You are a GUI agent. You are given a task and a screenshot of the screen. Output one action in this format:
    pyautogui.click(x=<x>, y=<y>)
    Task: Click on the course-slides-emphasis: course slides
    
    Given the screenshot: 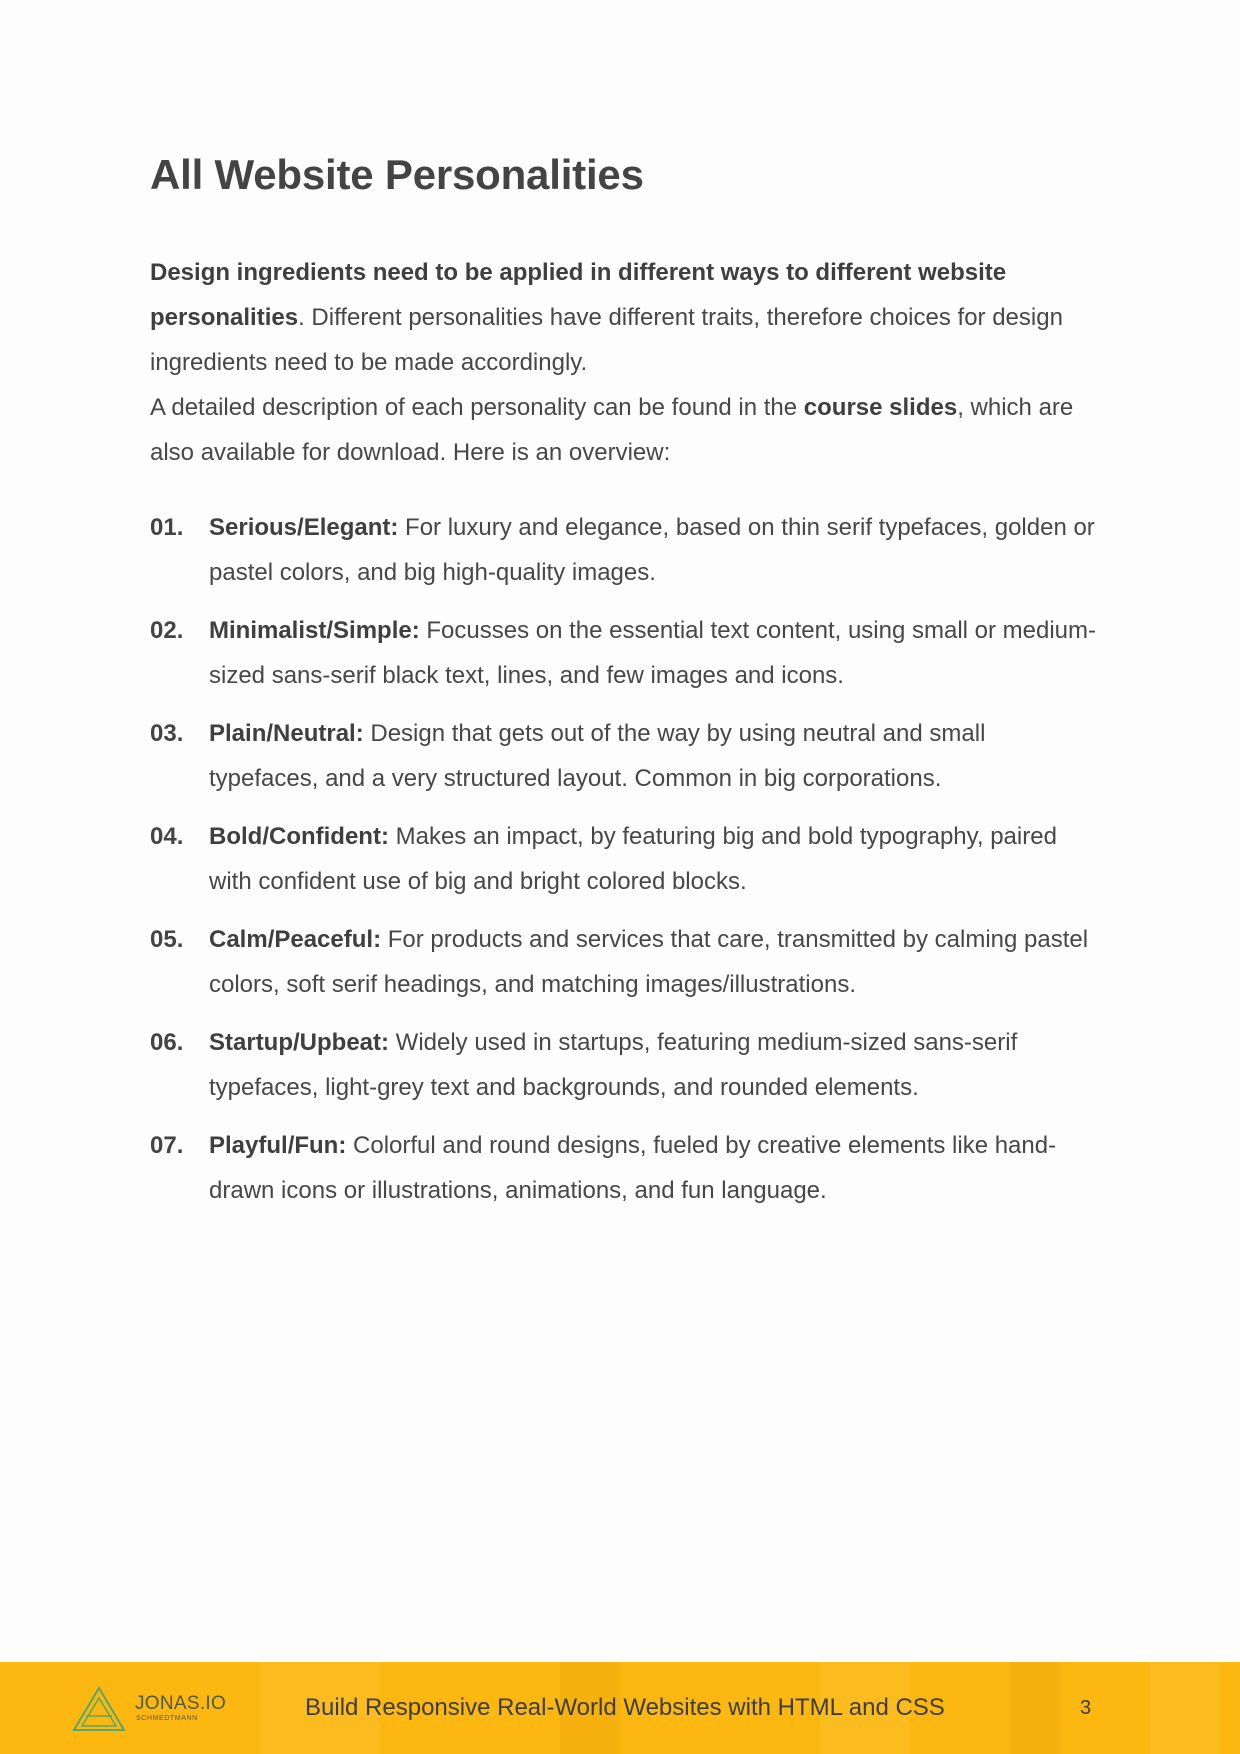 What is the action you would take?
    pyautogui.click(x=880, y=407)
    